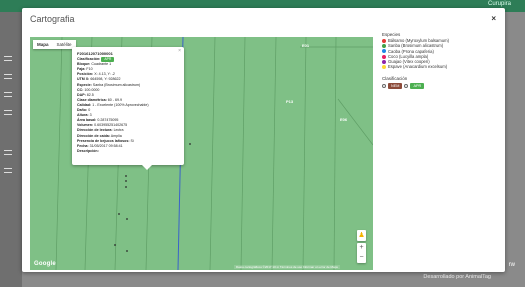 The height and width of the screenshot is (287, 525). What do you see at coordinates (395, 78) in the screenshot?
I see `clasificacion-title: Clasificación` at bounding box center [395, 78].